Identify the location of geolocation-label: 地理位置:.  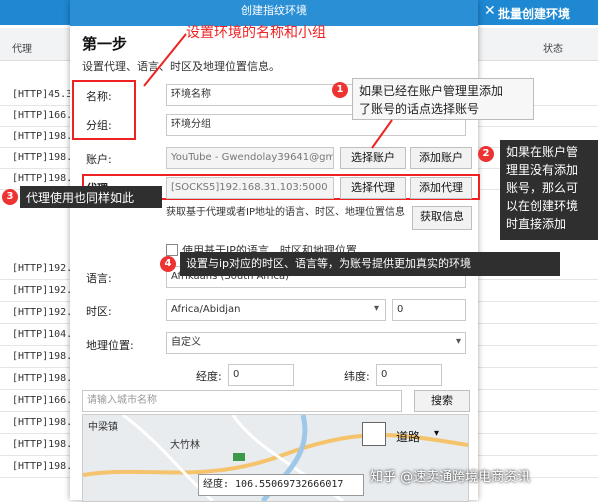
(110, 345).